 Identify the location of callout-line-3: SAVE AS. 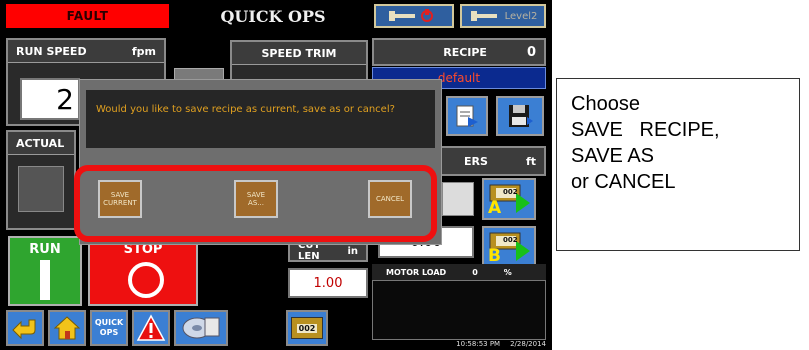
(613, 156).